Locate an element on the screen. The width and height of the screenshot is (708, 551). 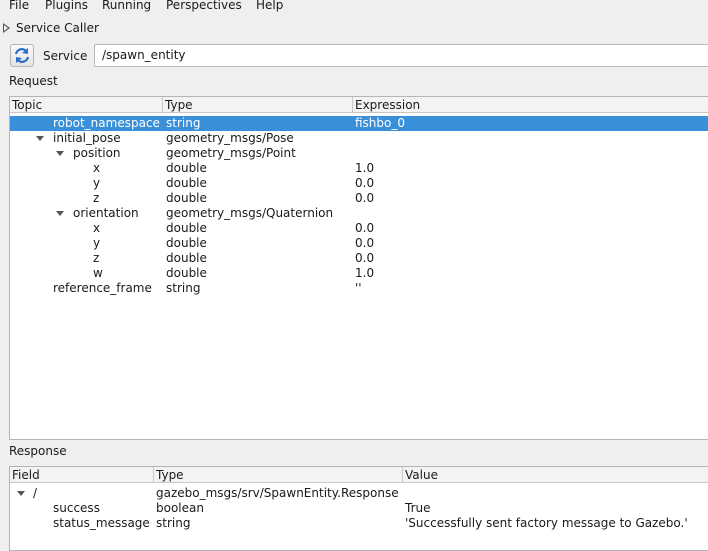
tree-row-robot-namespace: robot_namespace string fishbo_0 is located at coordinates (359, 123).